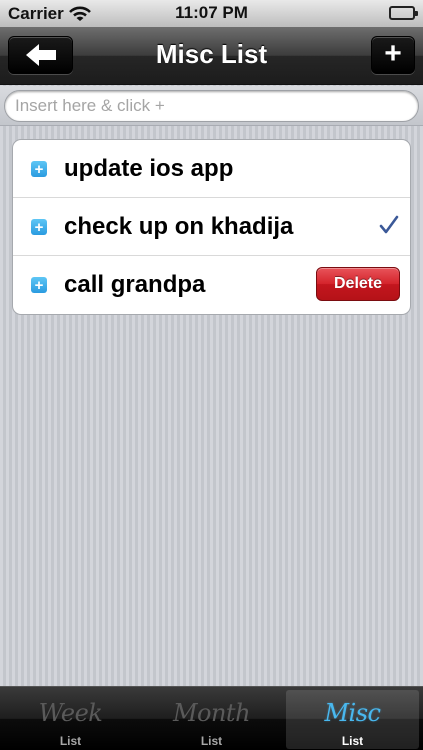 This screenshot has width=423, height=750. I want to click on page-title: Misc List, so click(211, 54).